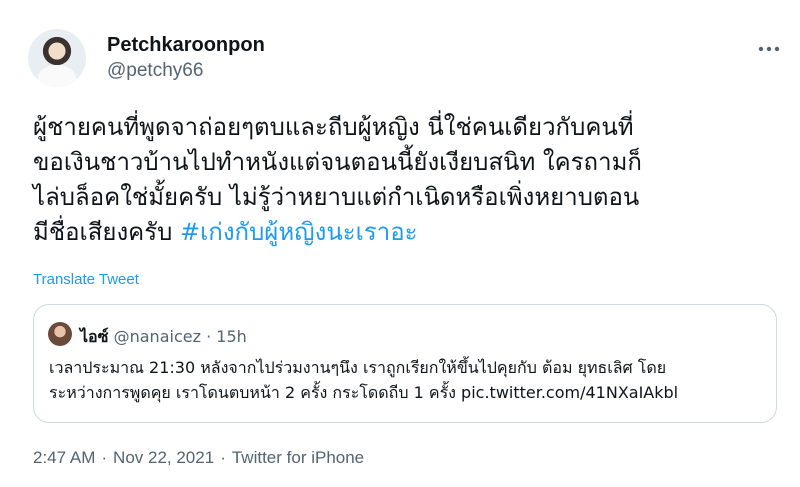  I want to click on tweet-date: Nov 22, 2021, so click(163, 457).